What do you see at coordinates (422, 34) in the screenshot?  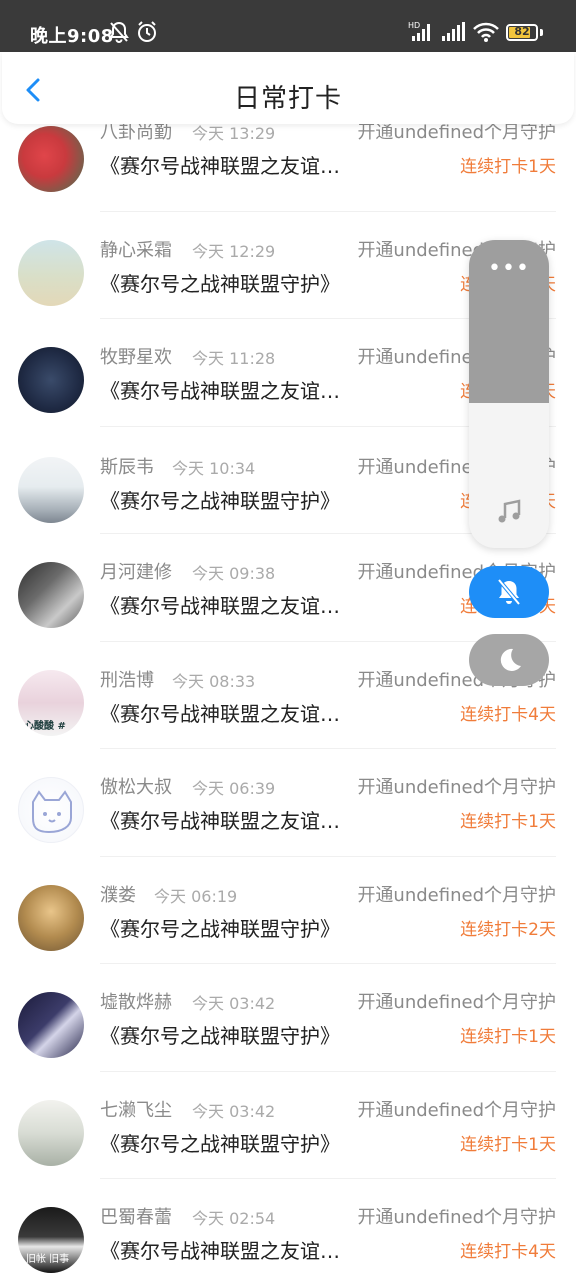 I see `hd-signal-icon: HD` at bounding box center [422, 34].